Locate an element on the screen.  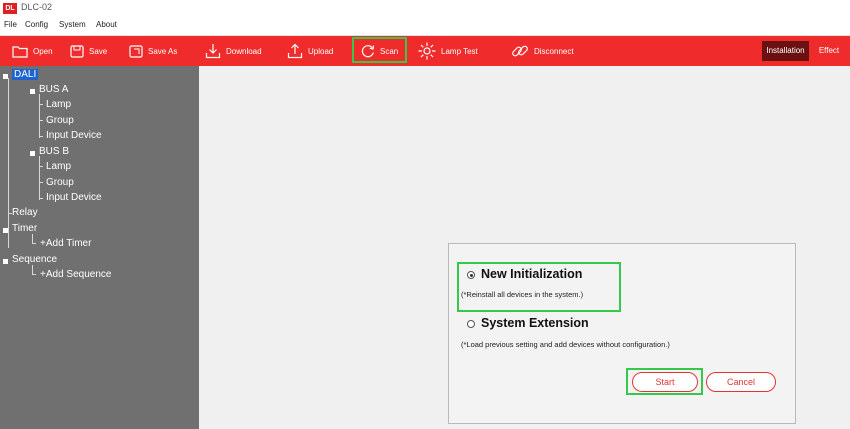
open-button: Open is located at coordinates (32, 51).